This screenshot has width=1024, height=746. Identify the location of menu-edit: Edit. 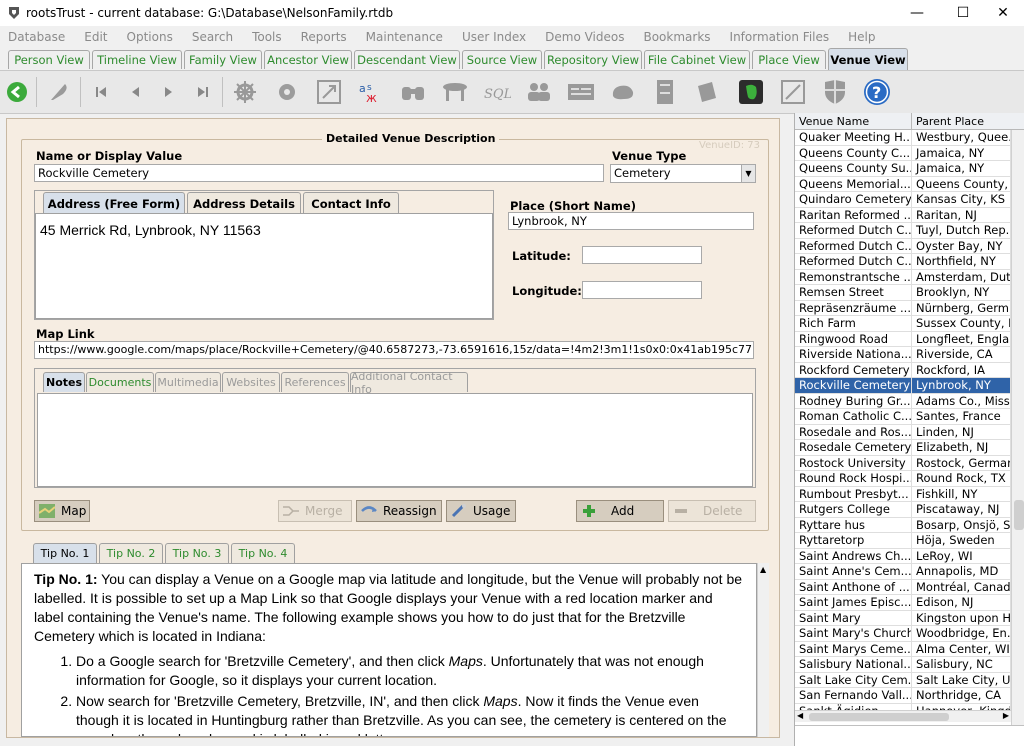
(95, 37).